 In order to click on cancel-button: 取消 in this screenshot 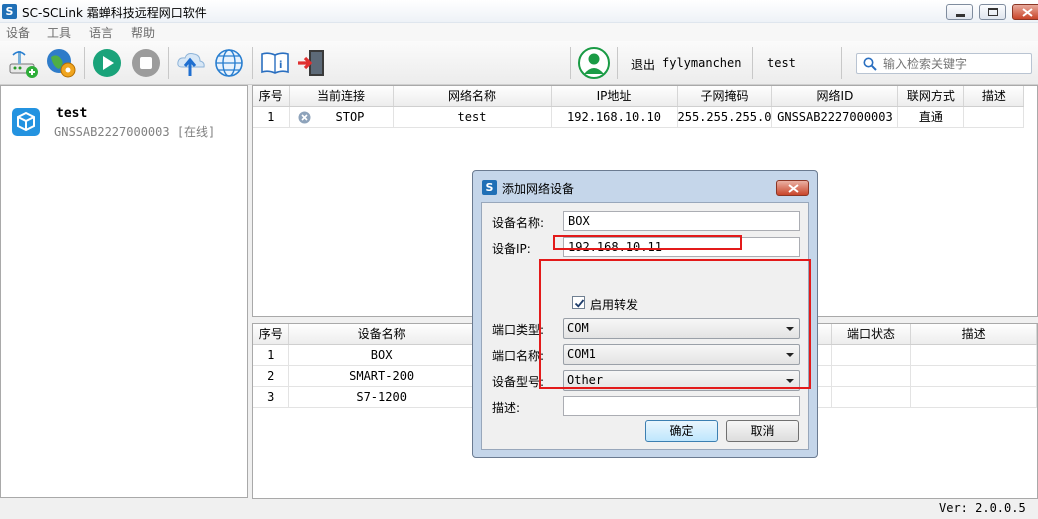, I will do `click(762, 431)`.